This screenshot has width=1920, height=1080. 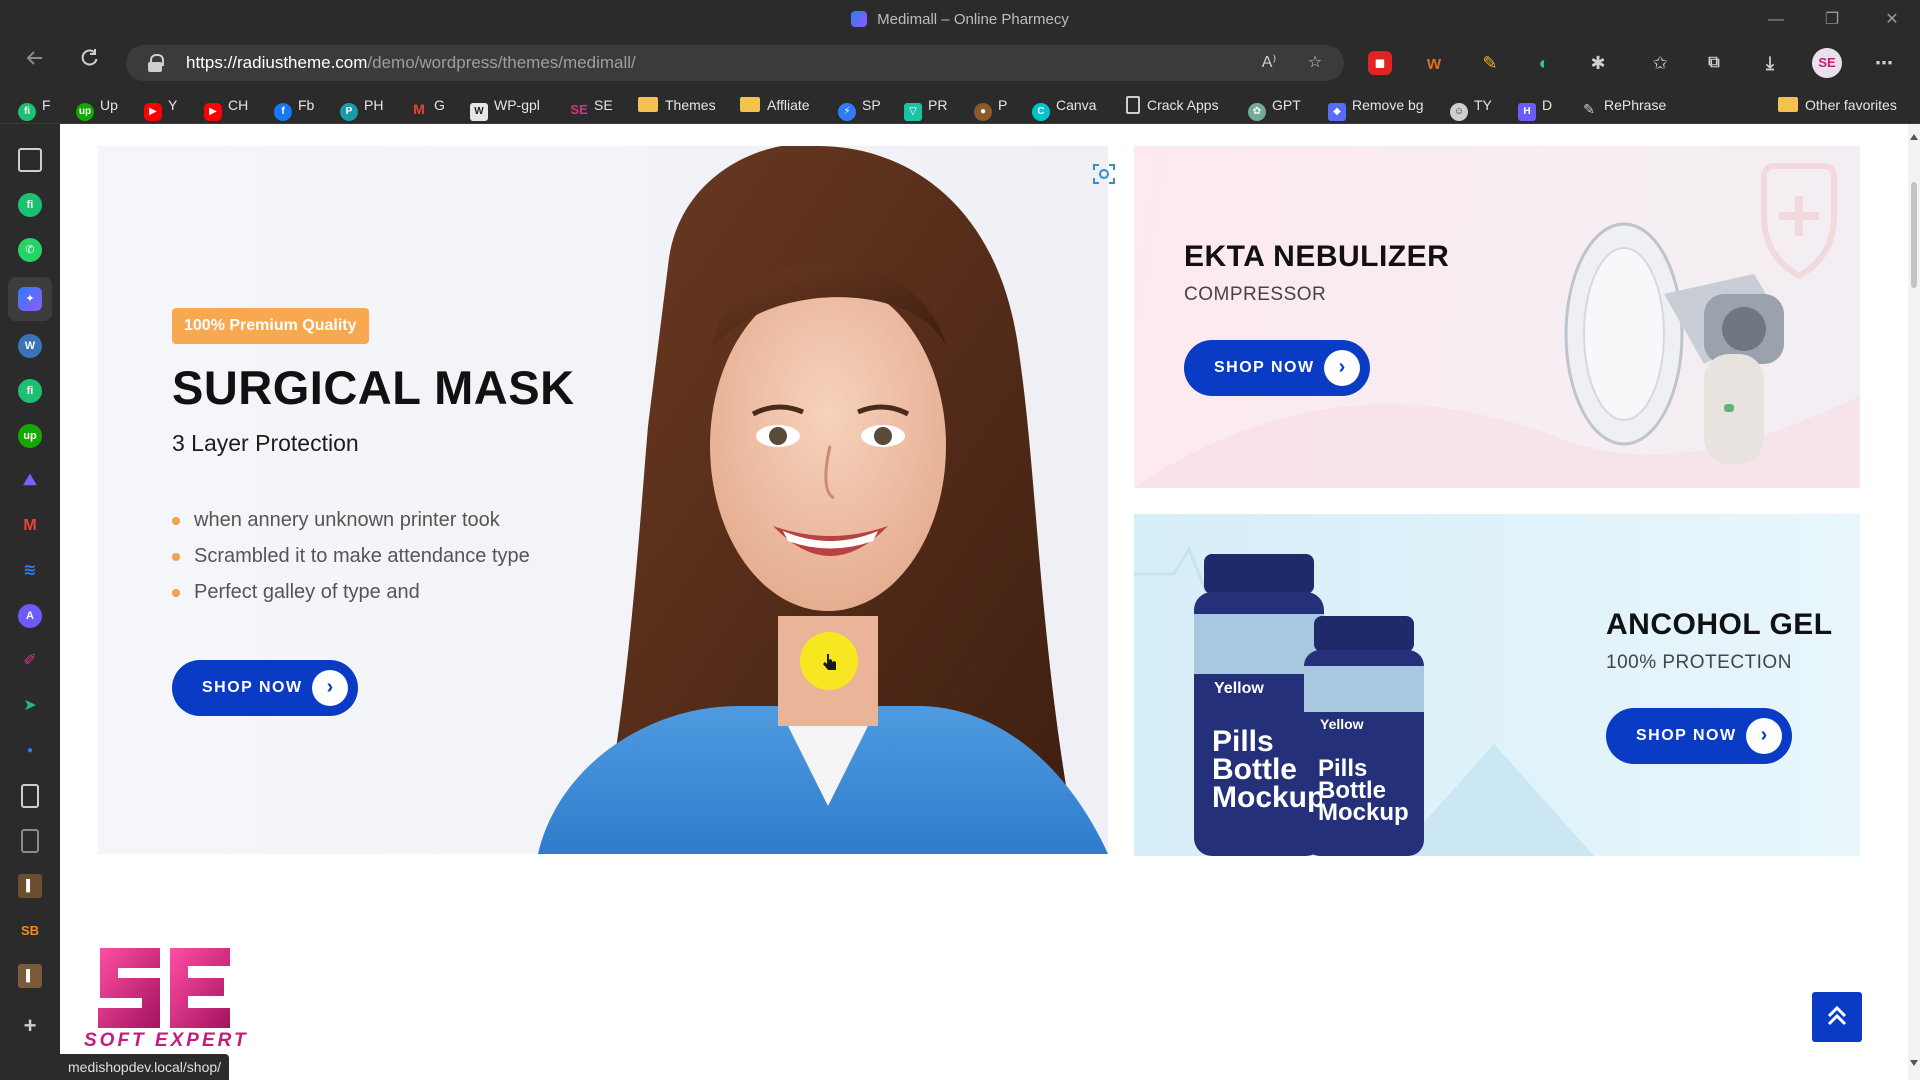 What do you see at coordinates (1172, 105) in the screenshot?
I see `bookmark-crack-apps: Crack Apps` at bounding box center [1172, 105].